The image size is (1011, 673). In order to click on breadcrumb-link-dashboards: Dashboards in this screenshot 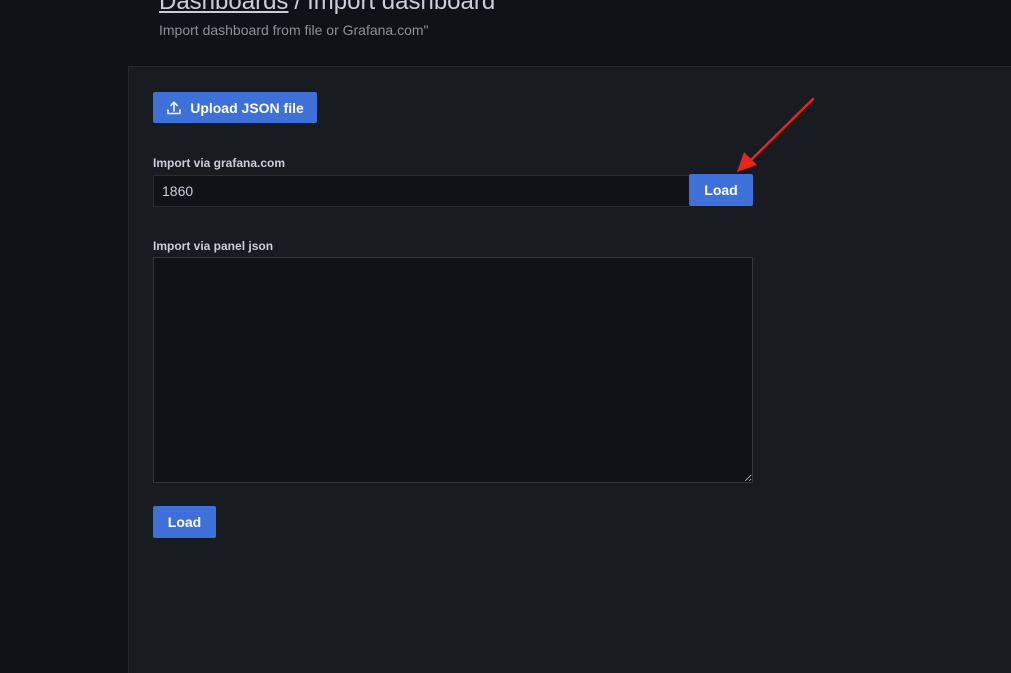, I will do `click(223, 7)`.